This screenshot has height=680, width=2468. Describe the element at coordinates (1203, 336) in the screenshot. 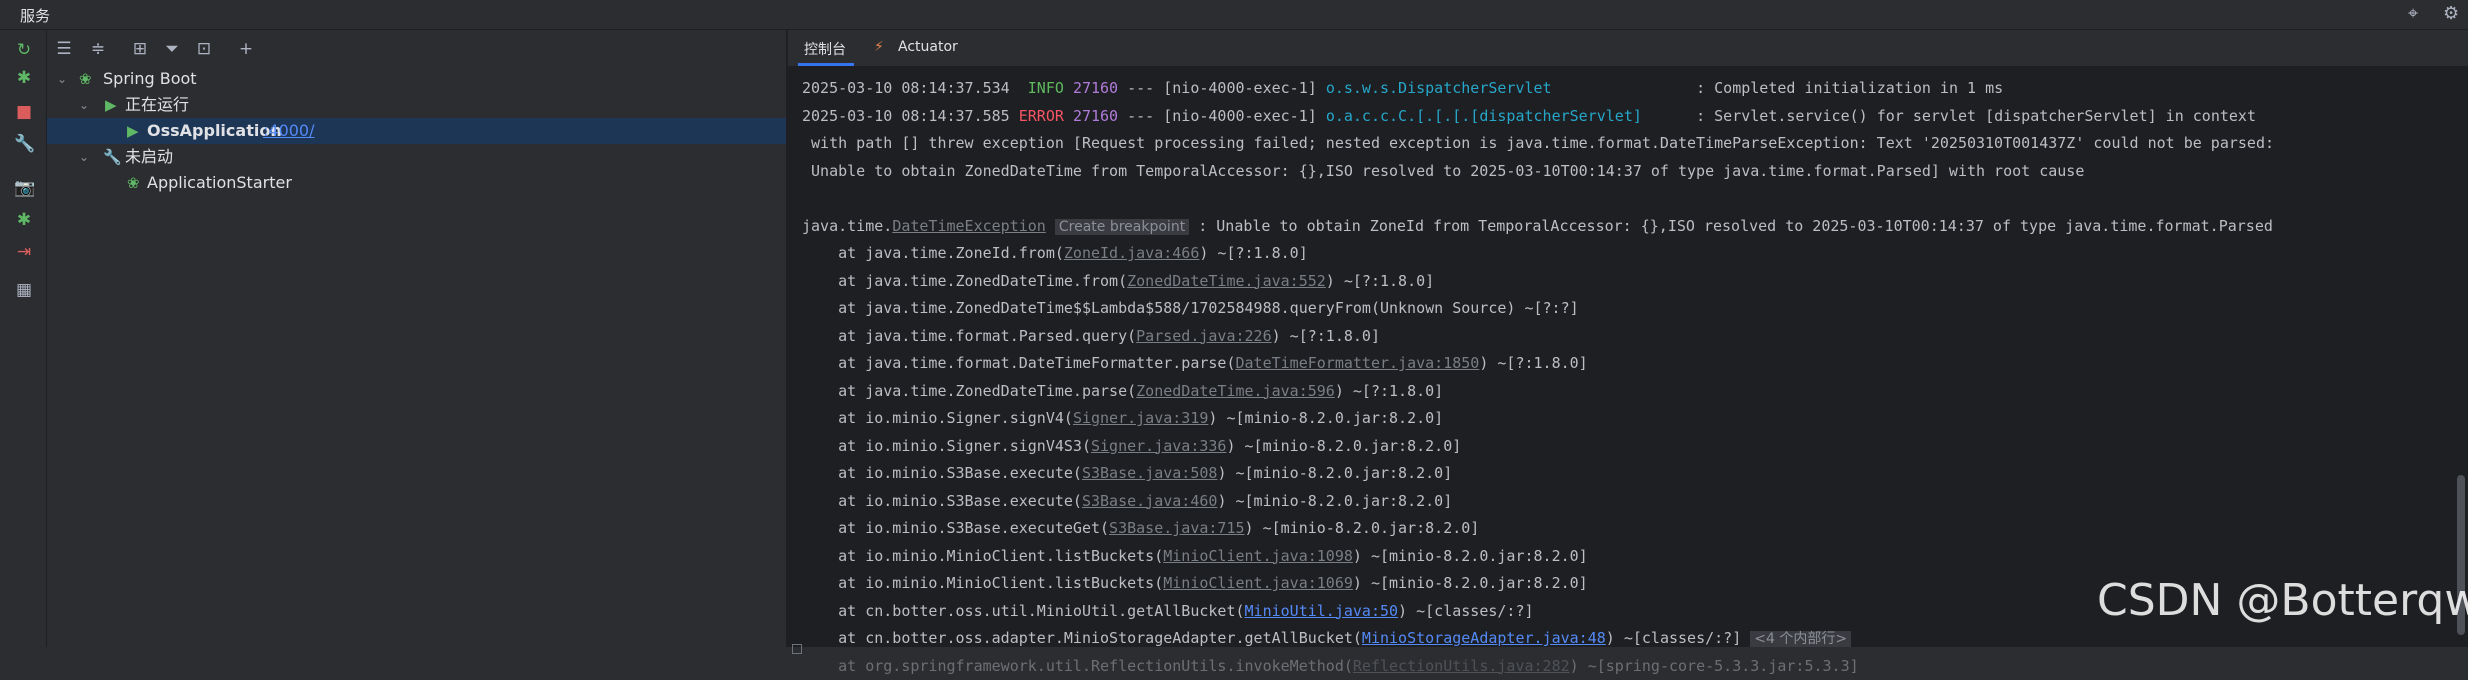

I see `source-link: Parsed.java:226` at that location.